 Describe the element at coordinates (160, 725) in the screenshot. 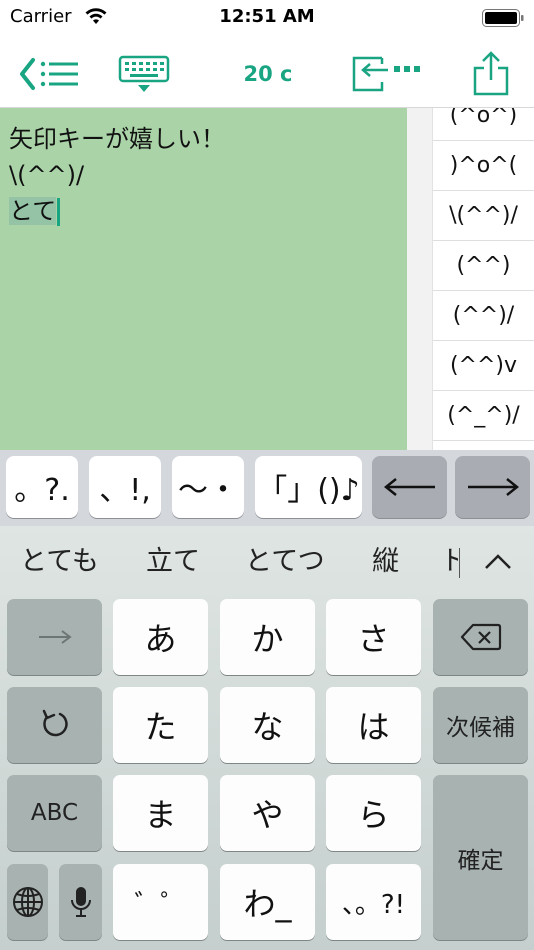

I see `kana-key-ta: た` at that location.